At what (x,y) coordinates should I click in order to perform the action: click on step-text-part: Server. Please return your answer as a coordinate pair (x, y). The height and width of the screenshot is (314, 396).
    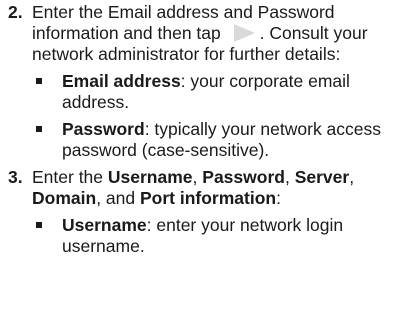
    Looking at the image, I should click on (322, 177).